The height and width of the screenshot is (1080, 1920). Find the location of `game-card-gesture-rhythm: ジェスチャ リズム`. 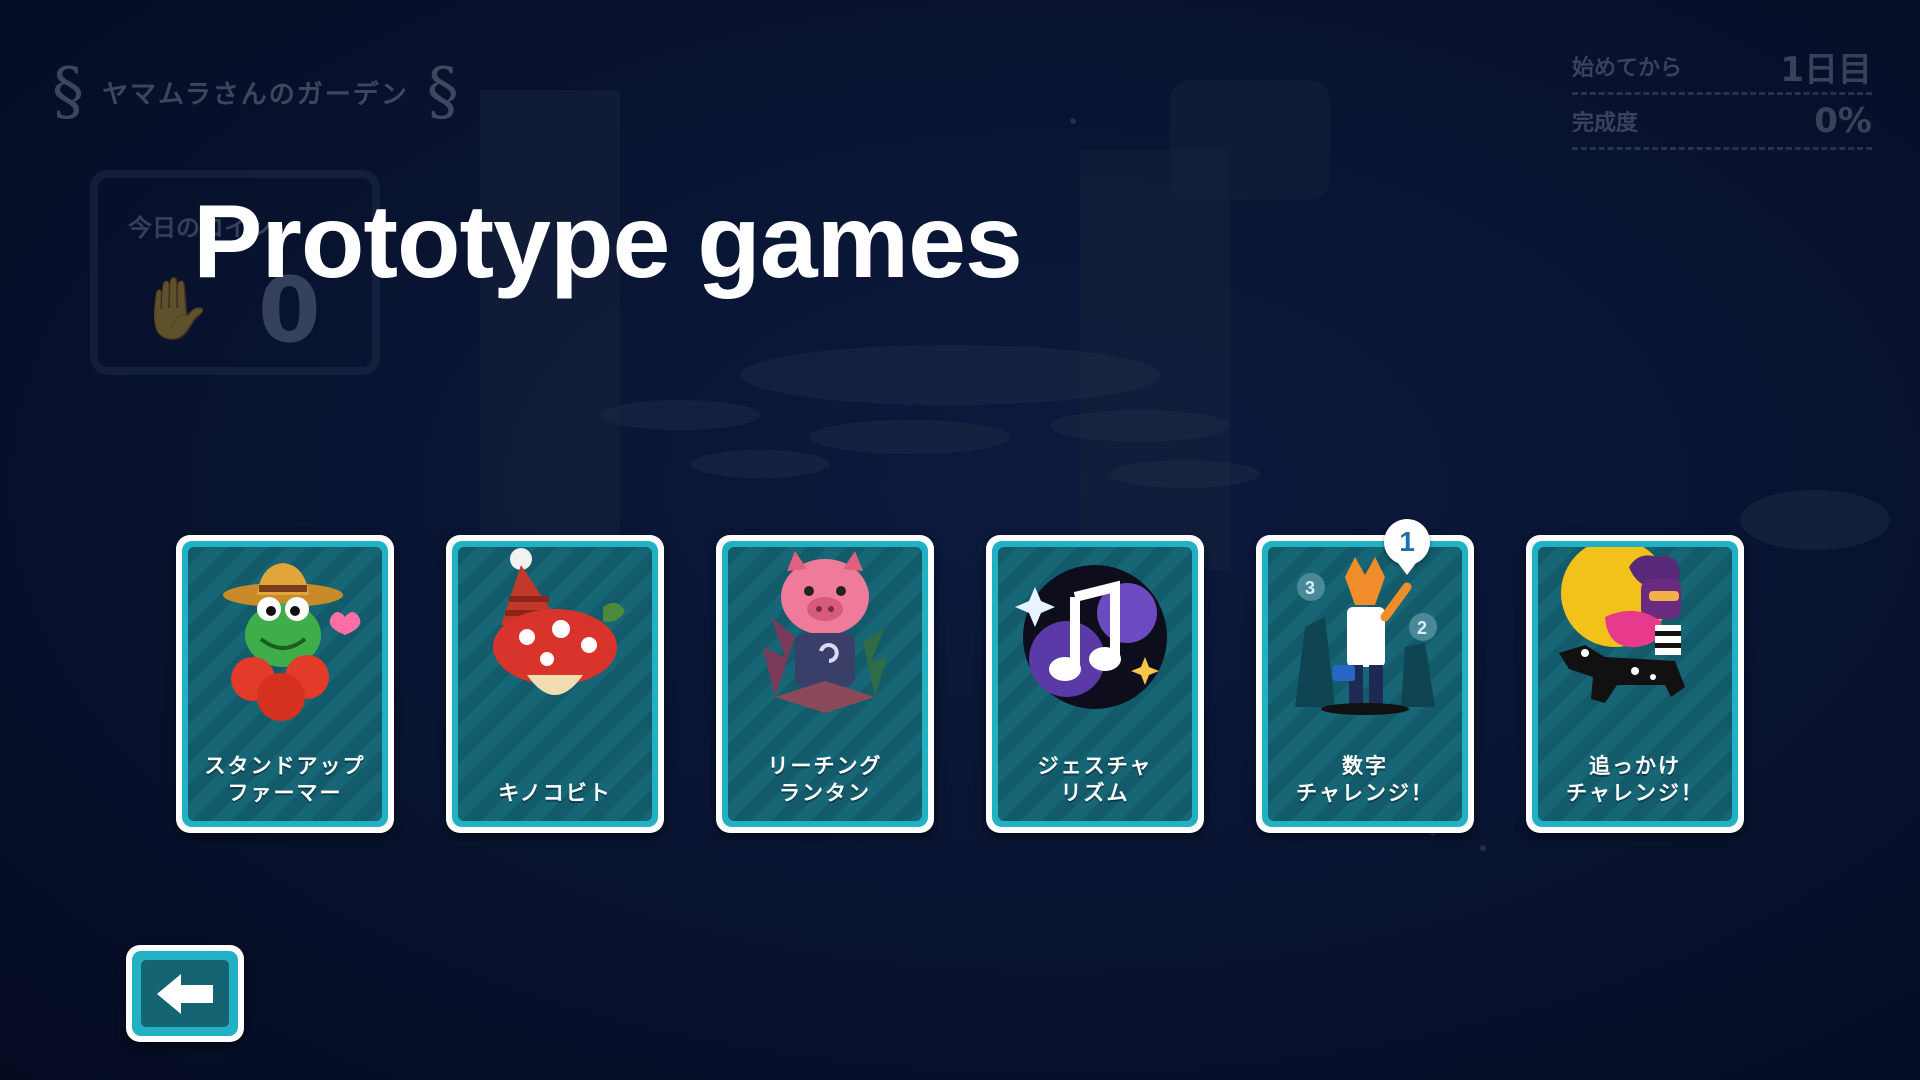

game-card-gesture-rhythm: ジェスチャ リズム is located at coordinates (1095, 684).